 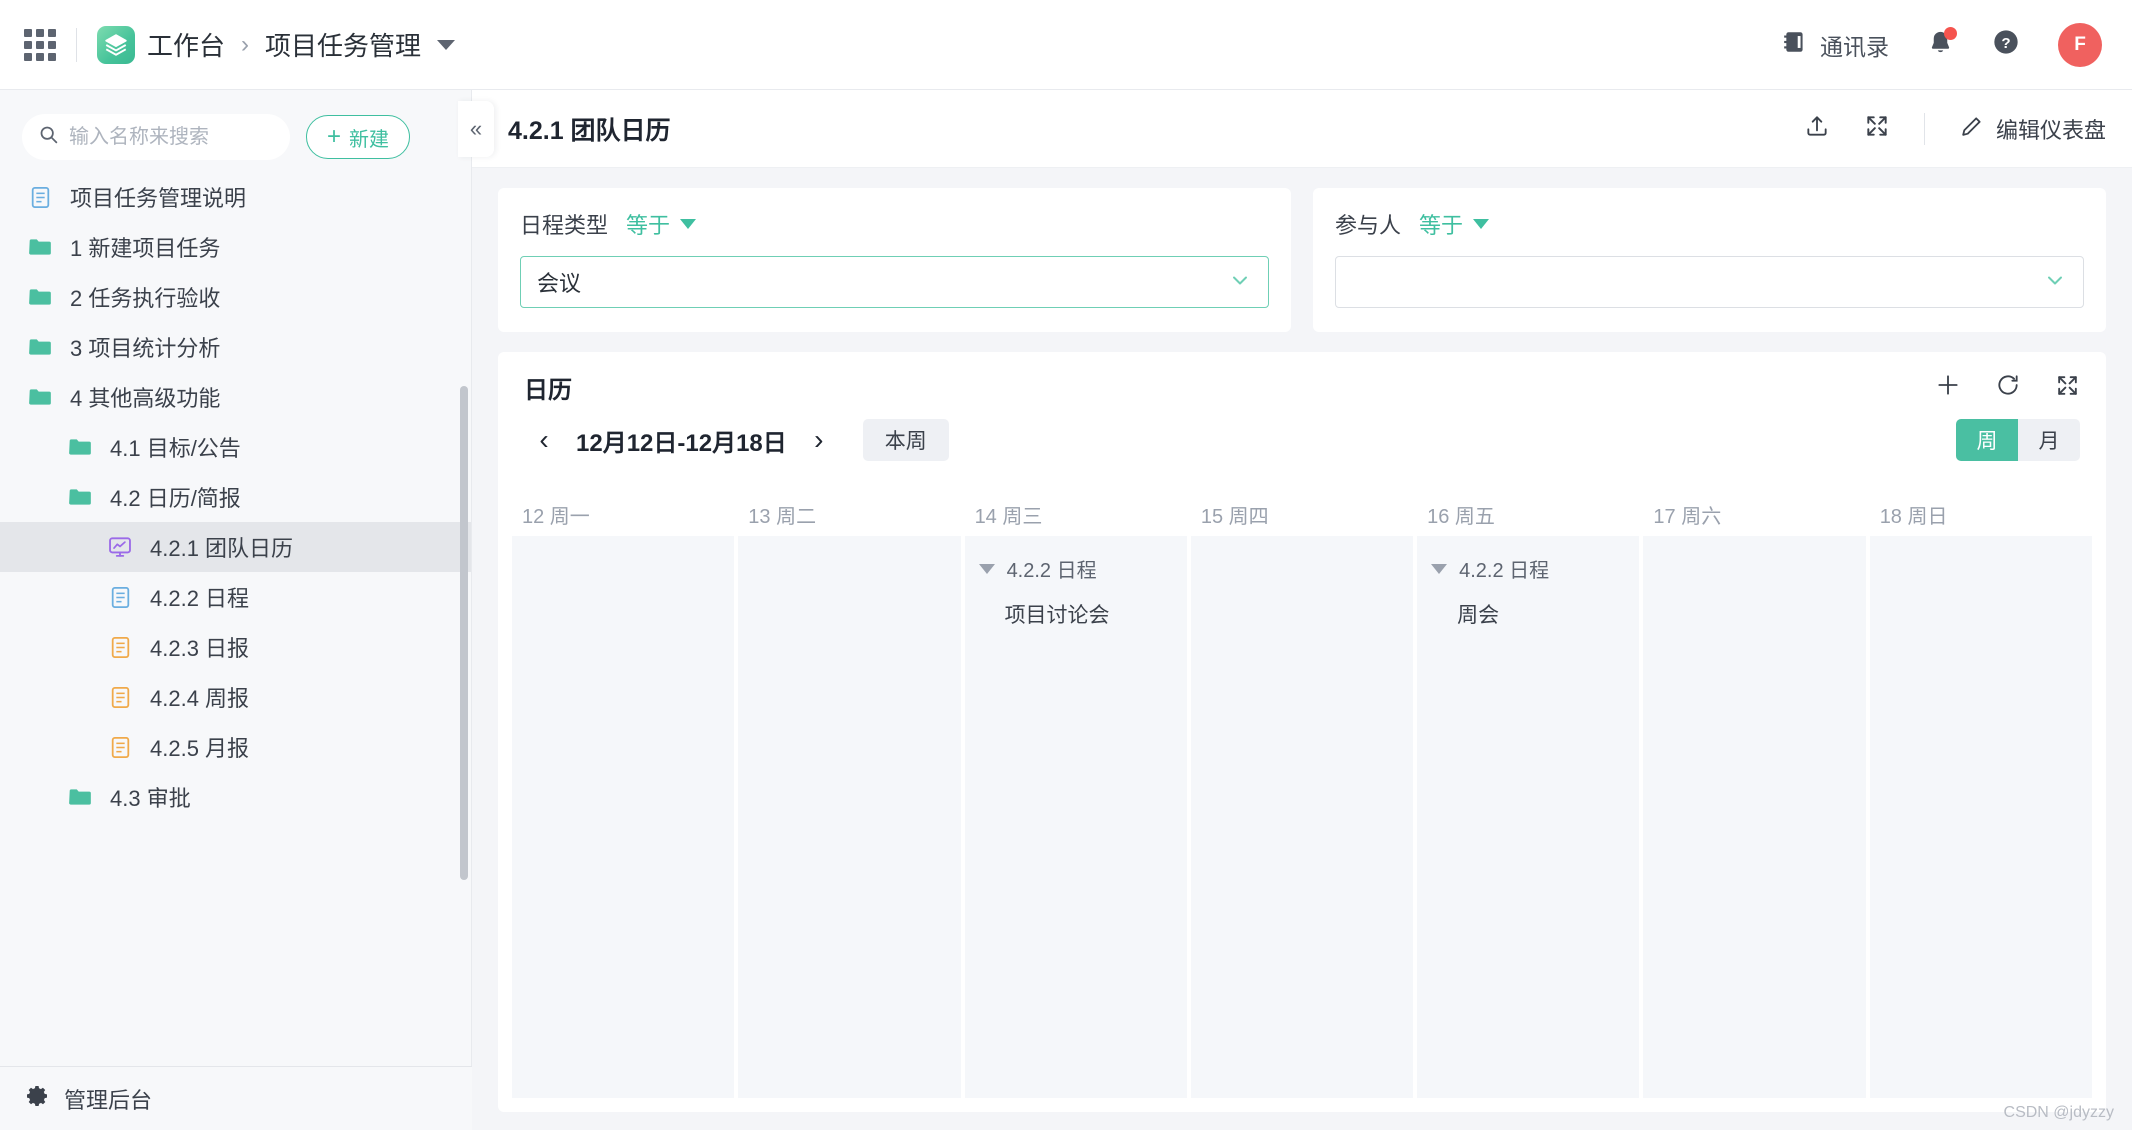 I want to click on calendar-column-body: 4.2.2 日程周会, so click(x=1528, y=817).